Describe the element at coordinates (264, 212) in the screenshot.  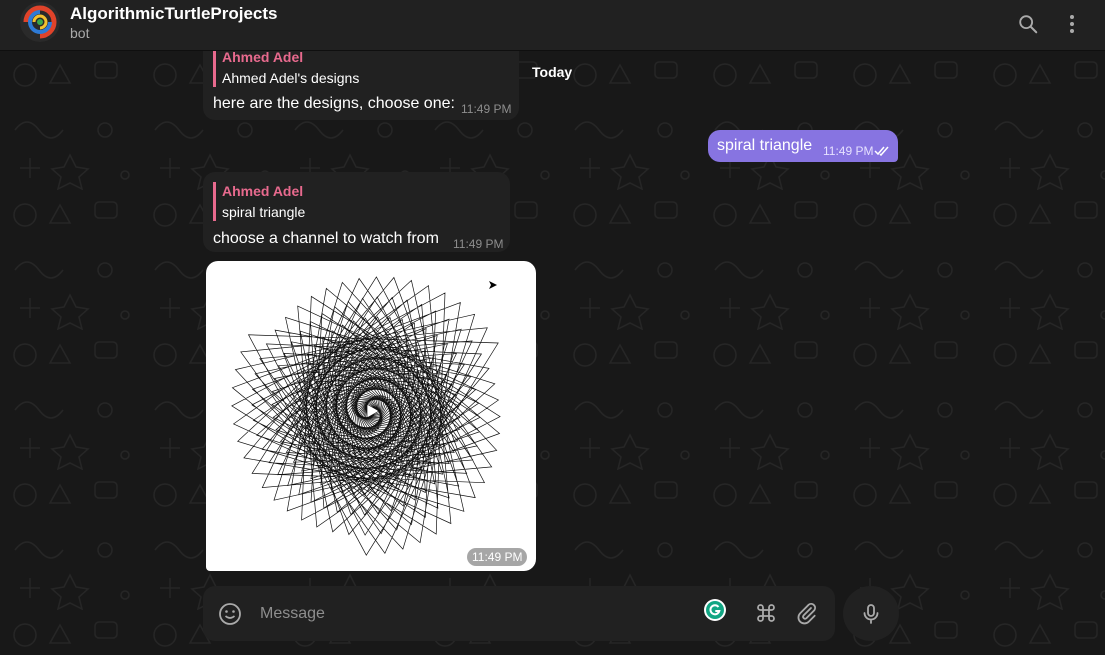
I see `reply-text: spiral triangle` at that location.